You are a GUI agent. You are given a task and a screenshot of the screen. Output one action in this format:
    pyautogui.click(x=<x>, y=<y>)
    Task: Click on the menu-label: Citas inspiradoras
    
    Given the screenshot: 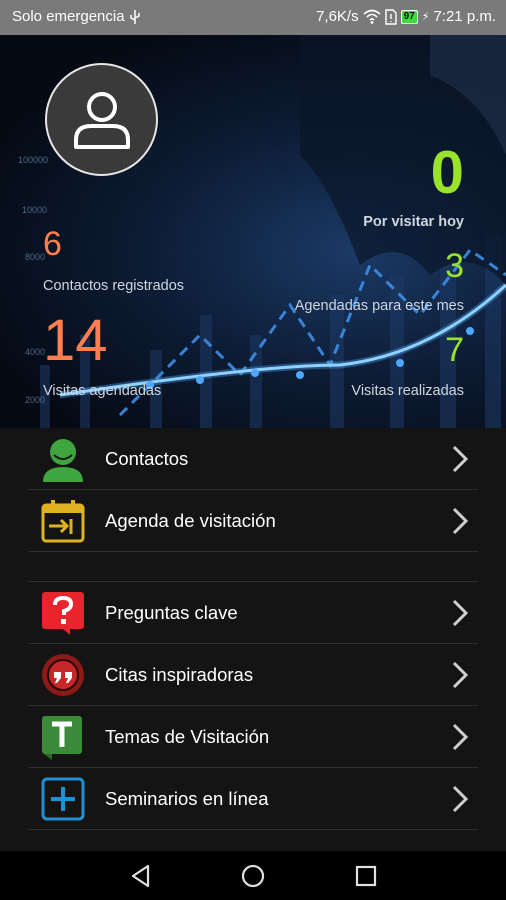 What is the action you would take?
    pyautogui.click(x=179, y=674)
    